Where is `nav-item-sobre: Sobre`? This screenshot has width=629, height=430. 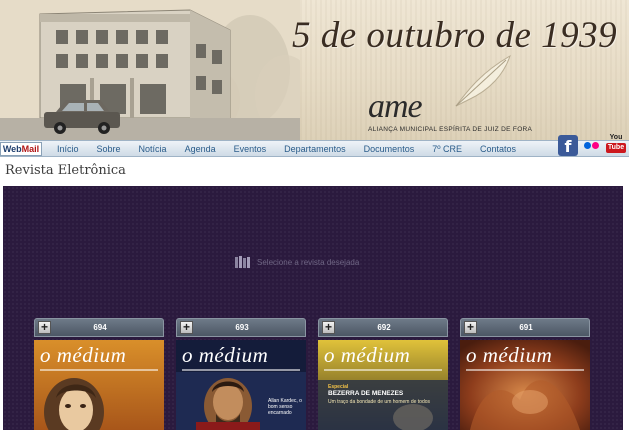 nav-item-sobre: Sobre is located at coordinates (109, 149).